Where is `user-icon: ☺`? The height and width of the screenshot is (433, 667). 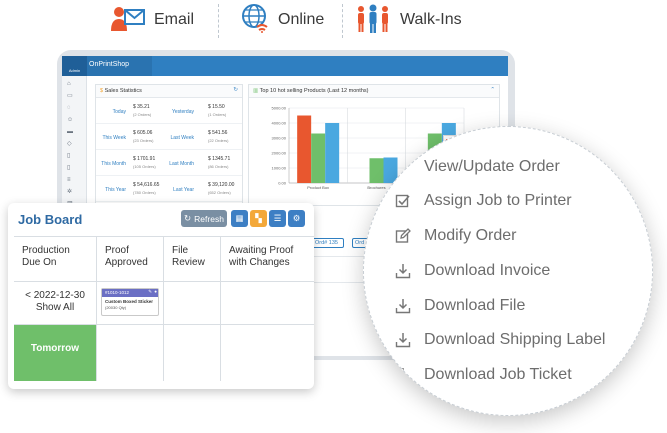
user-icon: ☺ is located at coordinates (74, 120).